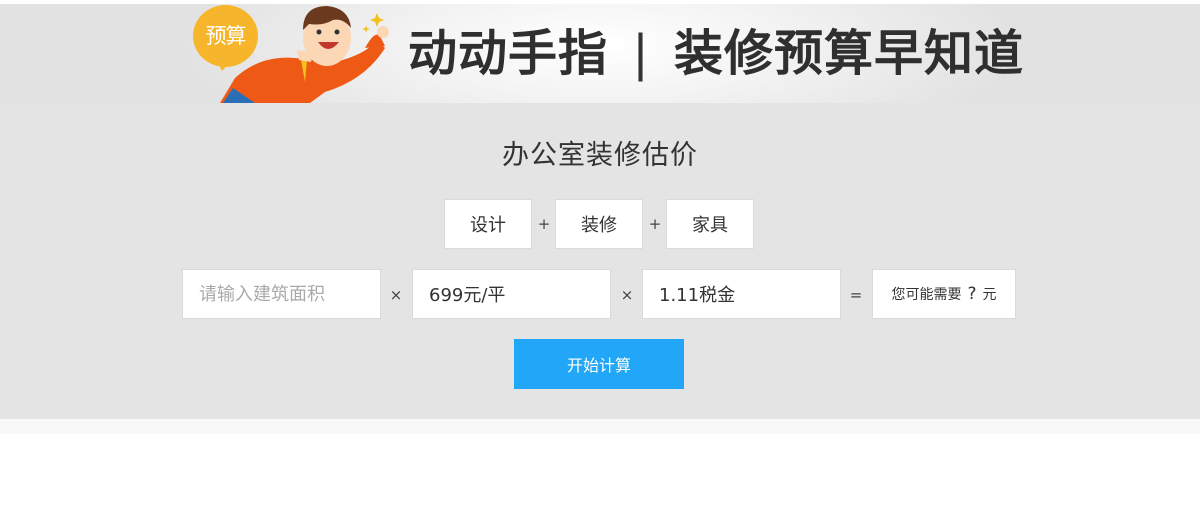  Describe the element at coordinates (926, 295) in the screenshot. I see `result-prefix: 您可能需要` at that location.